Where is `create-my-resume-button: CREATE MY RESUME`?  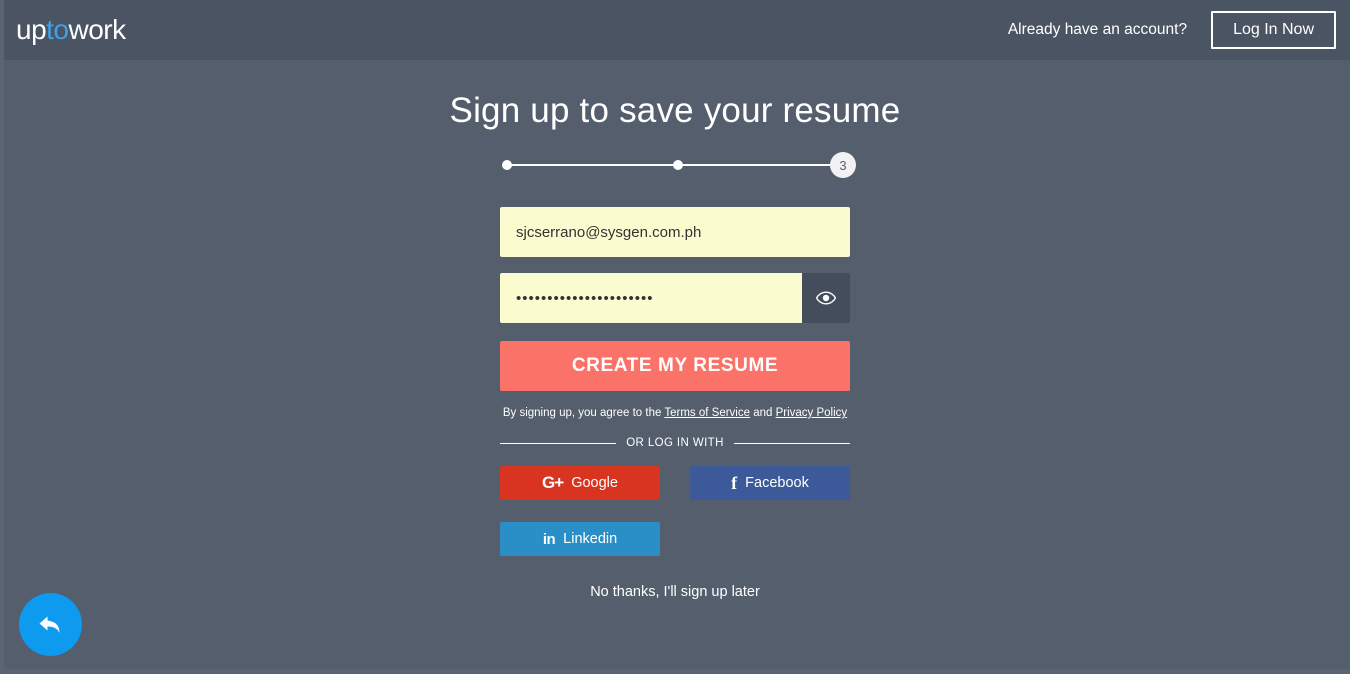 create-my-resume-button: CREATE MY RESUME is located at coordinates (675, 366).